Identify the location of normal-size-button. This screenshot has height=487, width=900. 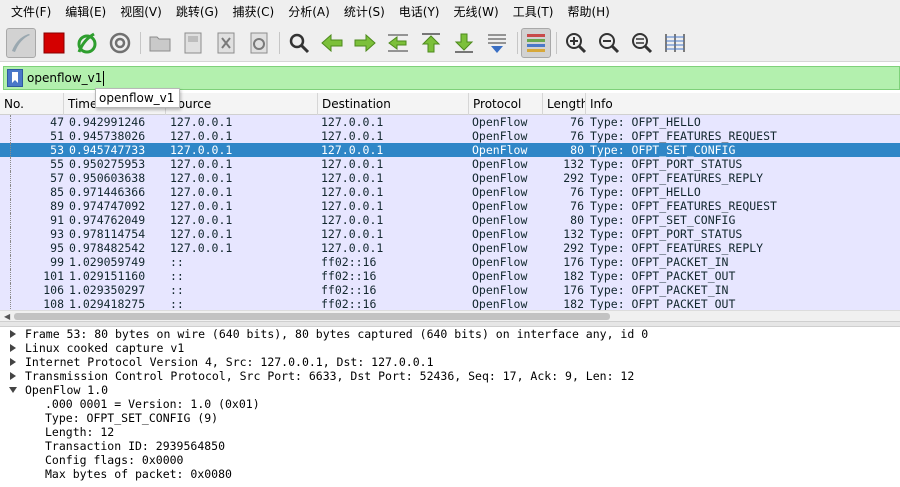
(642, 43).